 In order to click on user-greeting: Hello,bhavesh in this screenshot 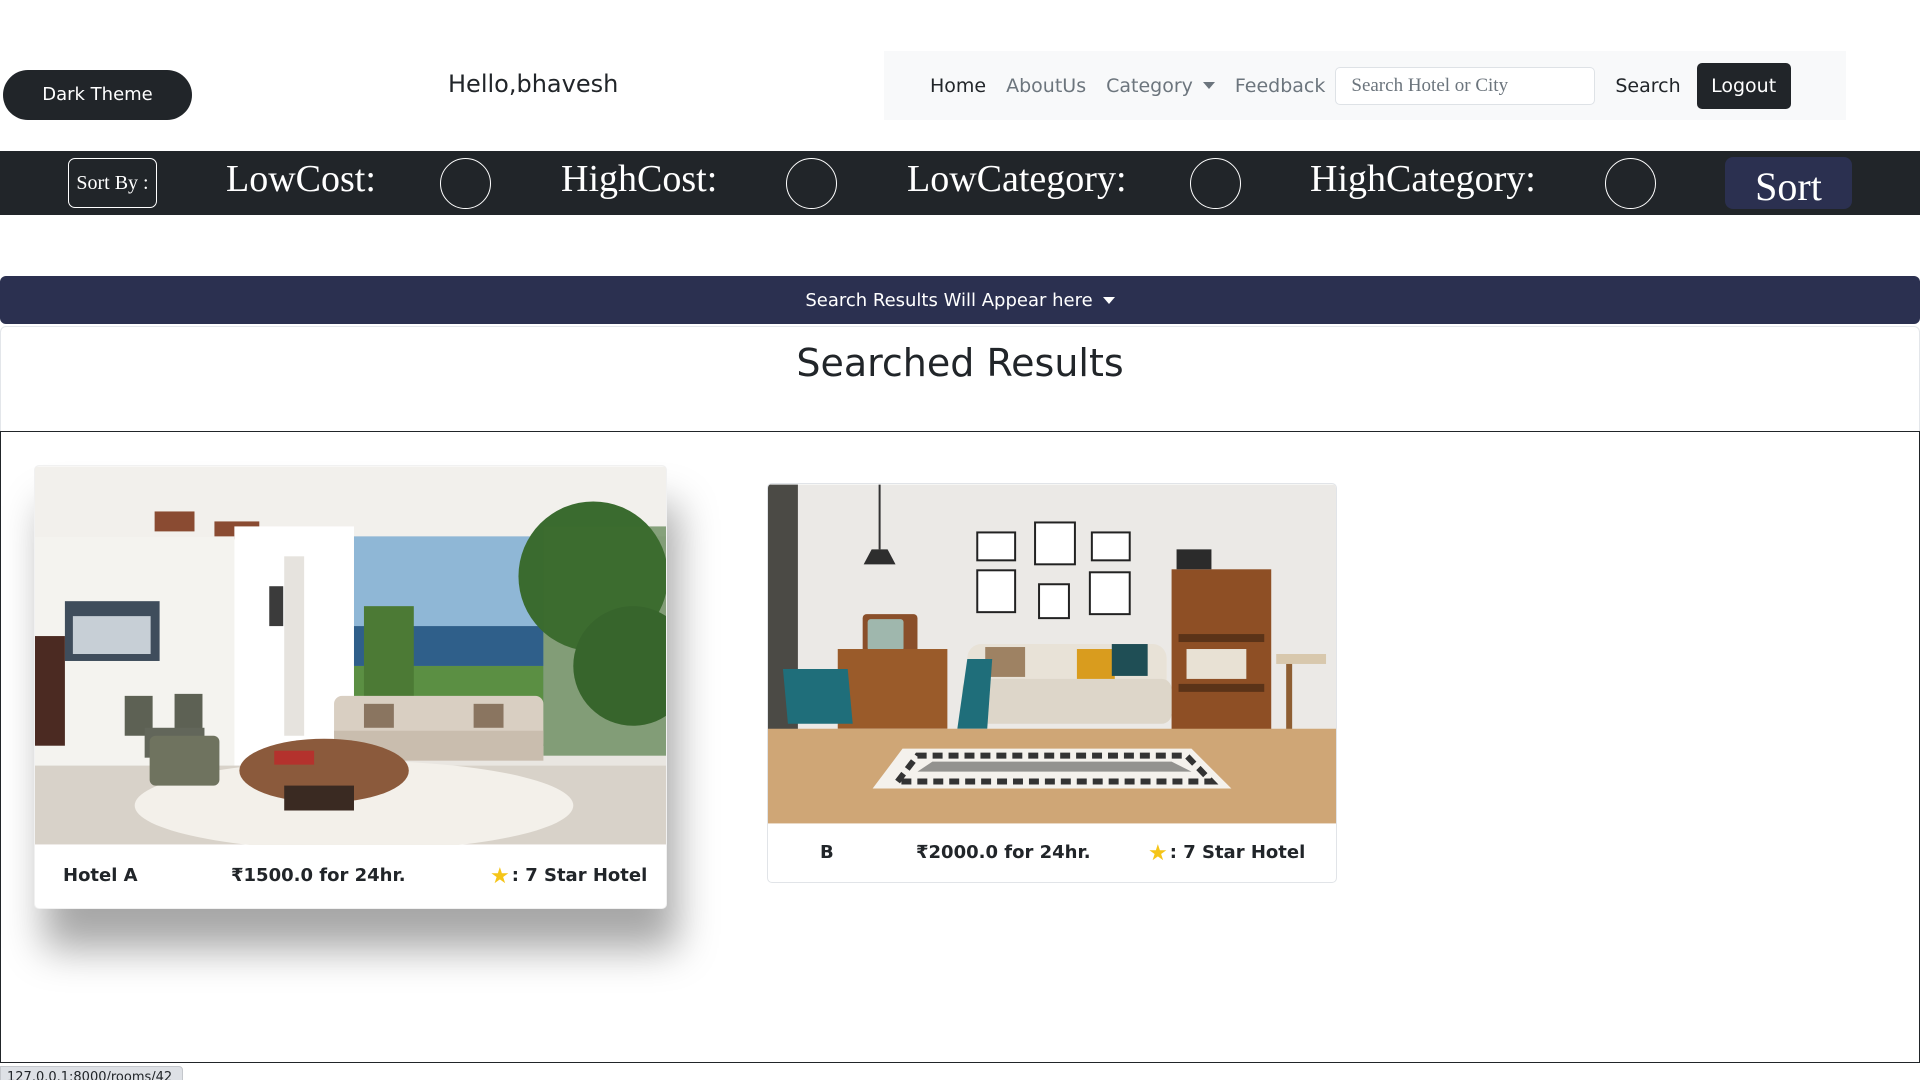, I will do `click(533, 84)`.